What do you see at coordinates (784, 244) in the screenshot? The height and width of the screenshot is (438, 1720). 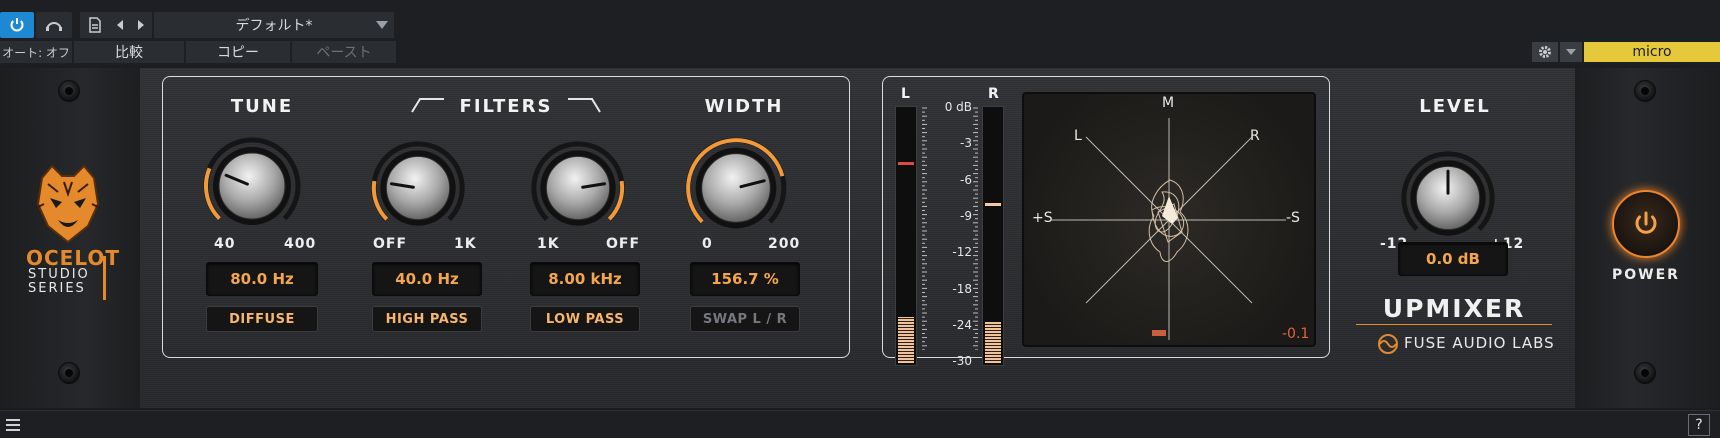 I see `width-max-label: 200` at bounding box center [784, 244].